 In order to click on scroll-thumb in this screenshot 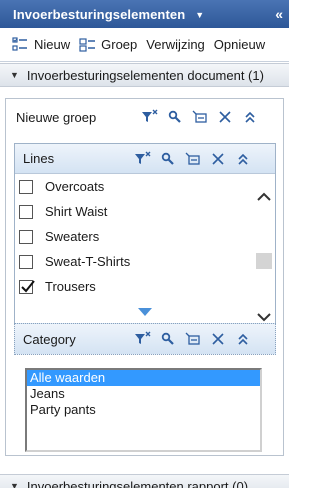, I will do `click(264, 261)`.